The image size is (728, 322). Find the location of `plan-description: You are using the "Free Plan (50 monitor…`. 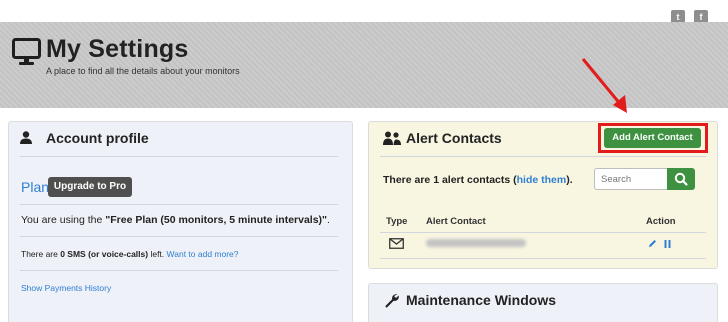

plan-description: You are using the "Free Plan (50 monitor… is located at coordinates (175, 220).